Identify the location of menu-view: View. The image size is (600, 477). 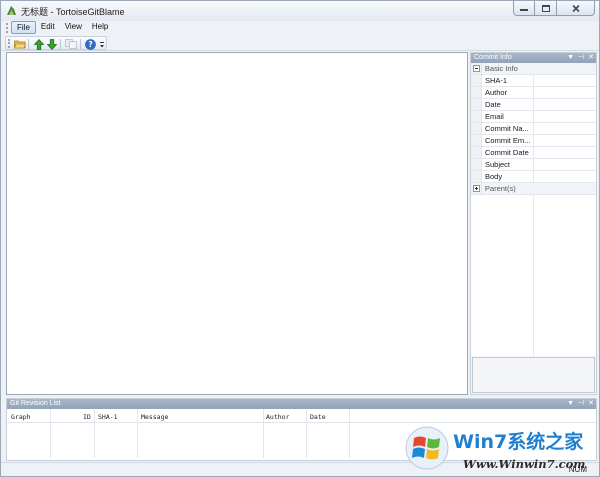
(73, 27).